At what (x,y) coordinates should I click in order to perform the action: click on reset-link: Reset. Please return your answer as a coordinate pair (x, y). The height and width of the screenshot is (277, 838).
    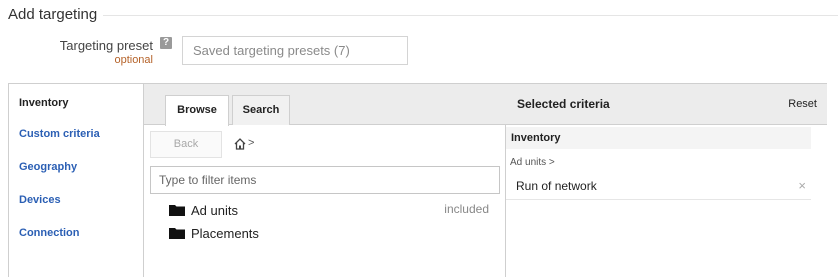
    Looking at the image, I should click on (802, 104).